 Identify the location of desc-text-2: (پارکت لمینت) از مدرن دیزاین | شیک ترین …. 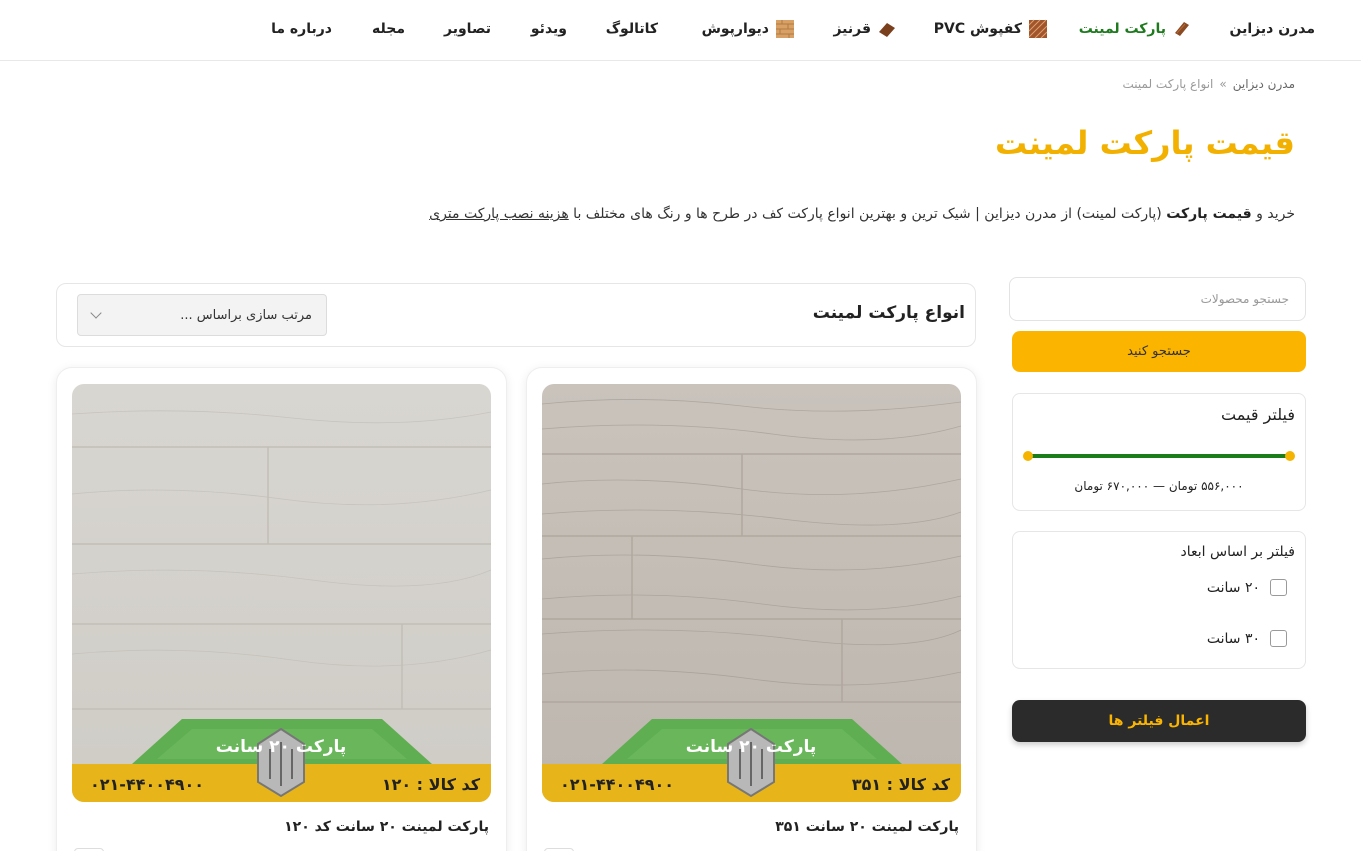
(867, 214).